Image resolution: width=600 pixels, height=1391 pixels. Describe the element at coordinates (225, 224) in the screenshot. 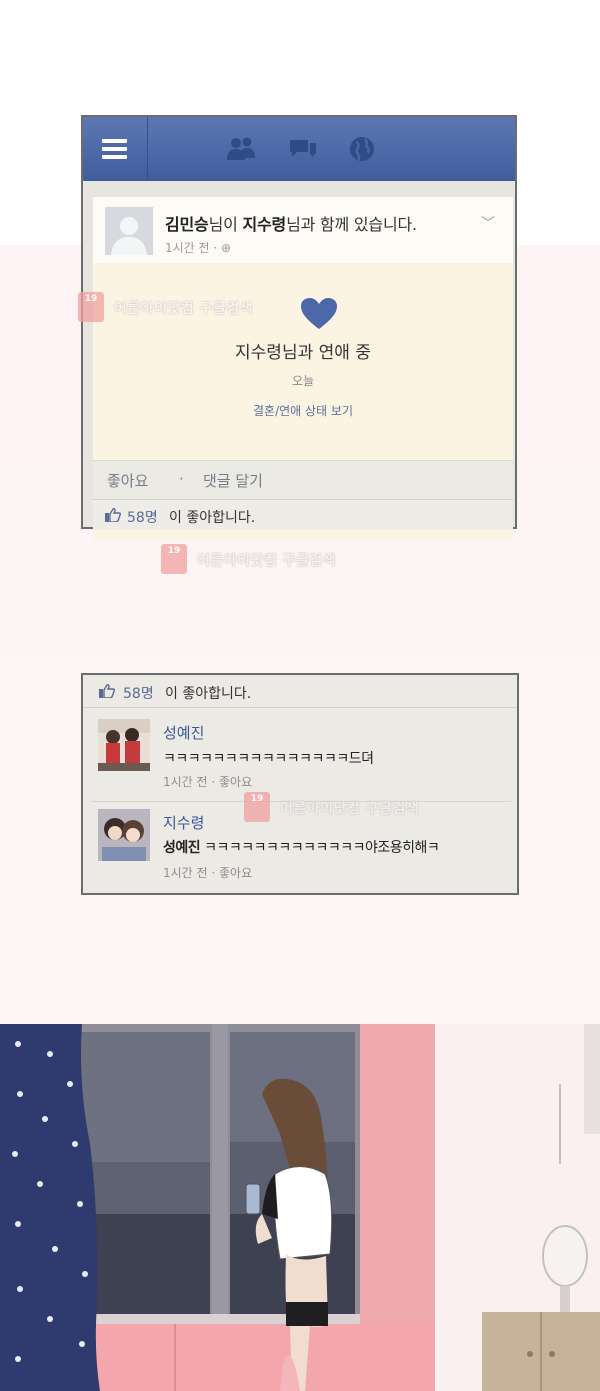

I see `author-connector: 님이` at that location.